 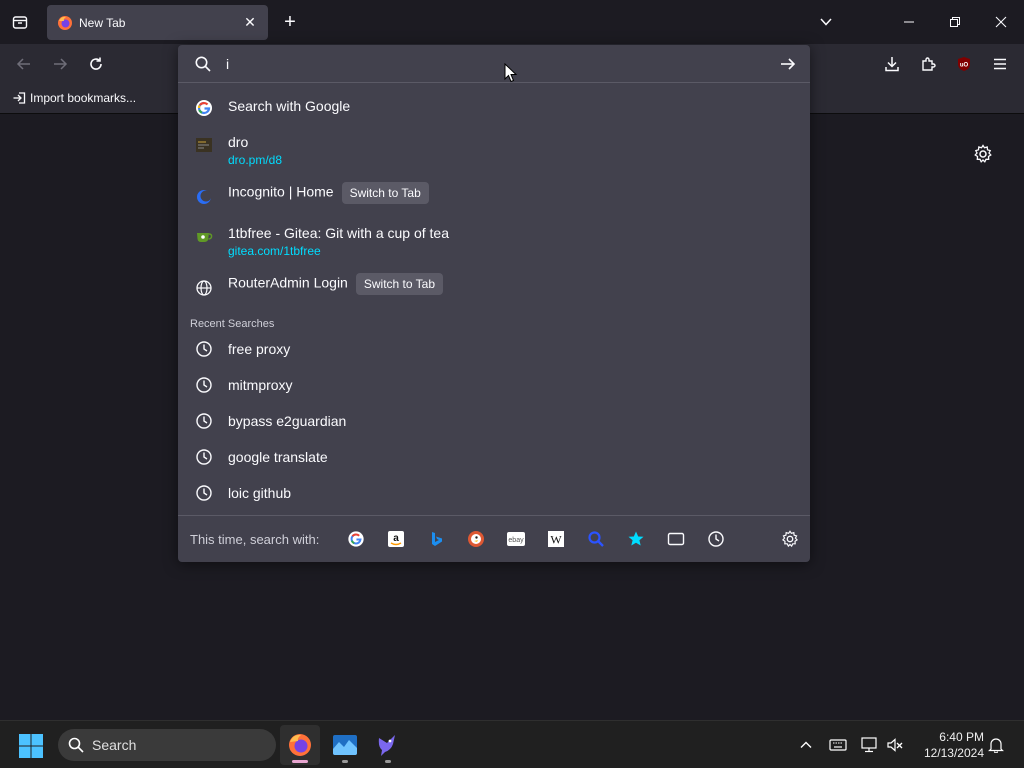 What do you see at coordinates (494, 108) in the screenshot?
I see `result-search-google: Search with Google` at bounding box center [494, 108].